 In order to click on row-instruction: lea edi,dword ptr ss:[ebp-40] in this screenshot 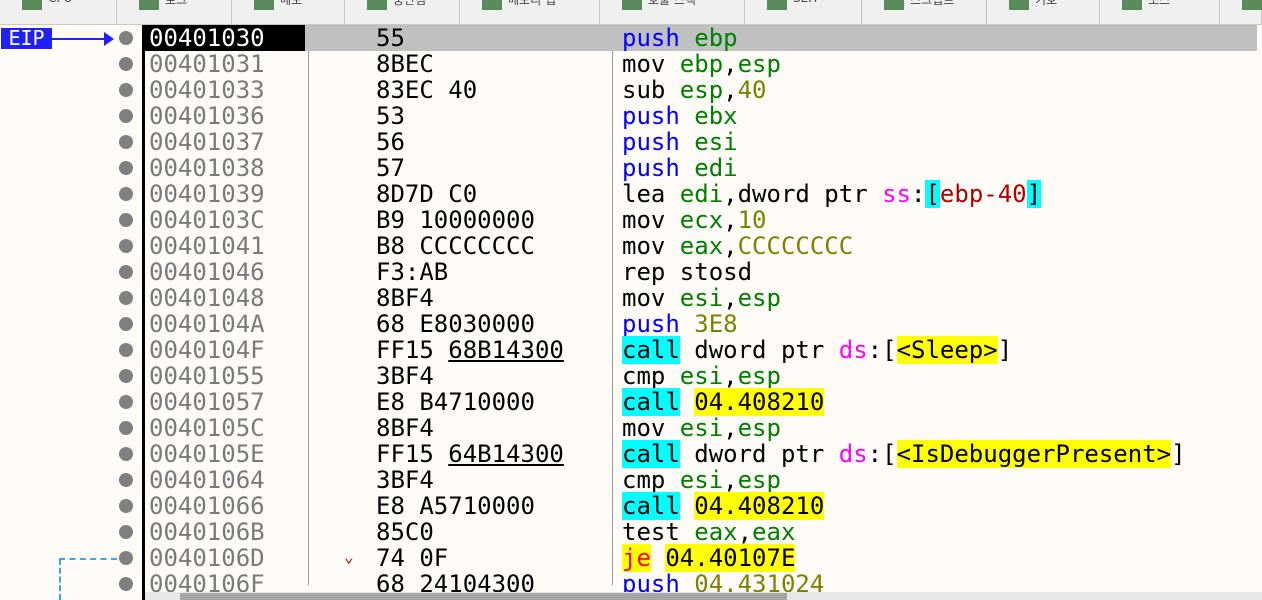, I will do `click(832, 194)`.